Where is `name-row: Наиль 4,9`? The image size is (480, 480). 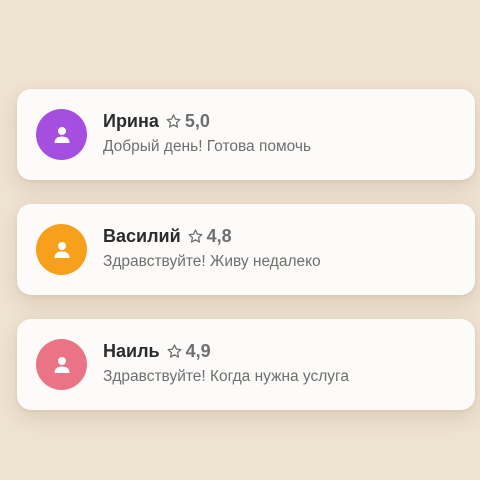 name-row: Наиль 4,9 is located at coordinates (157, 351).